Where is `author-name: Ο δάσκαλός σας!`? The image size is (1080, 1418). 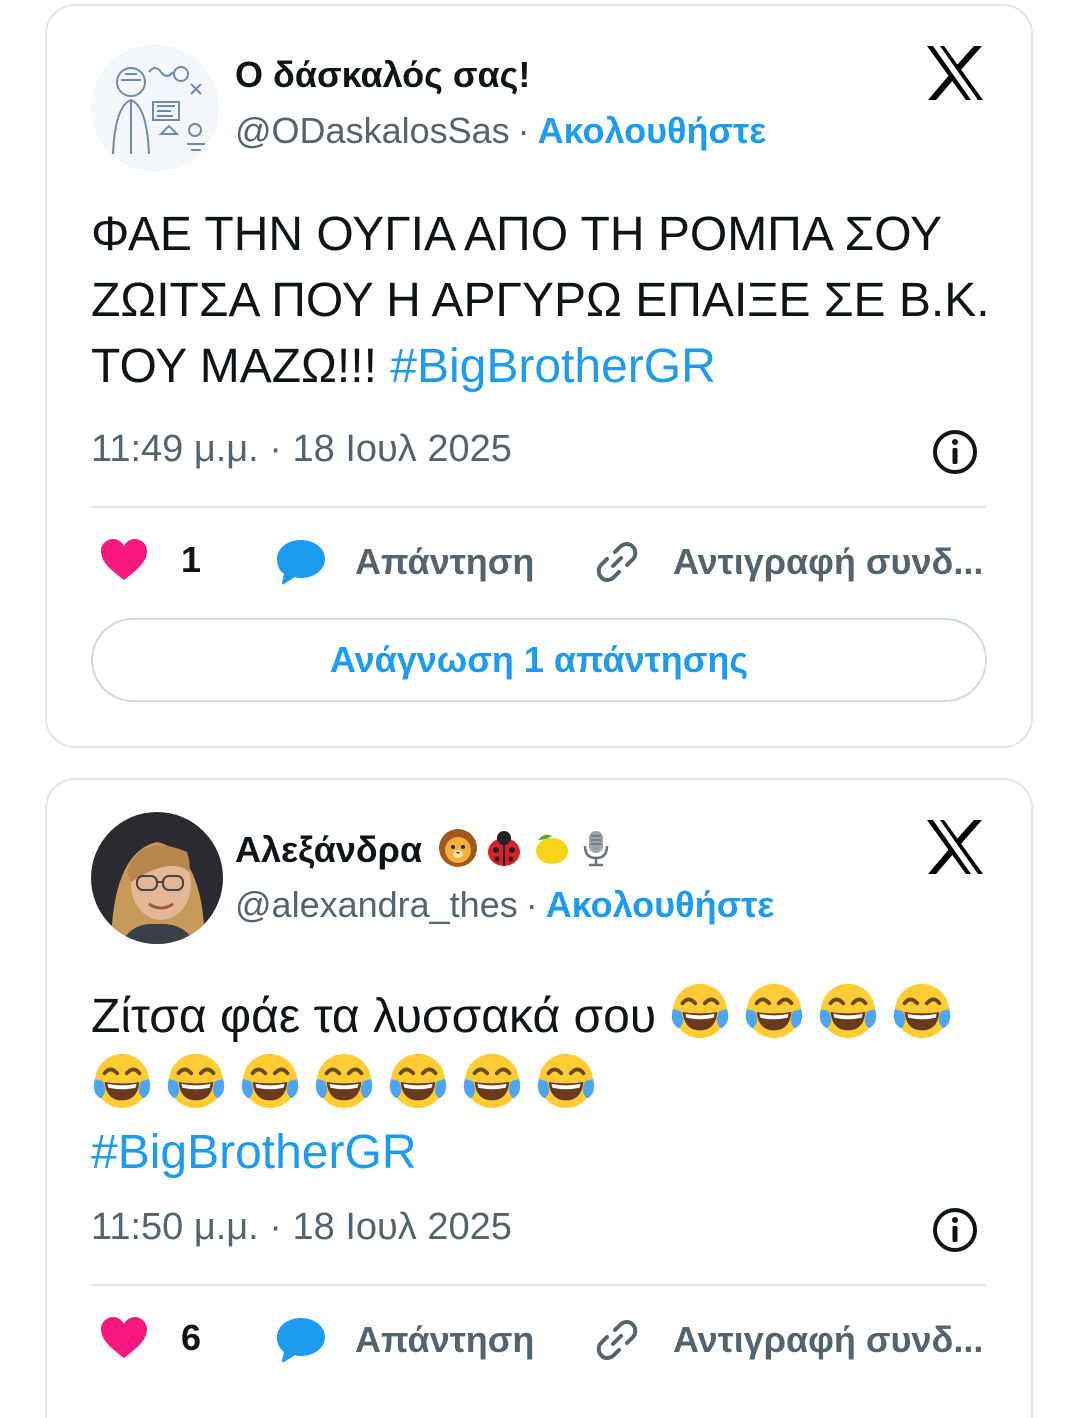 author-name: Ο δάσκαλός σας! is located at coordinates (382, 75).